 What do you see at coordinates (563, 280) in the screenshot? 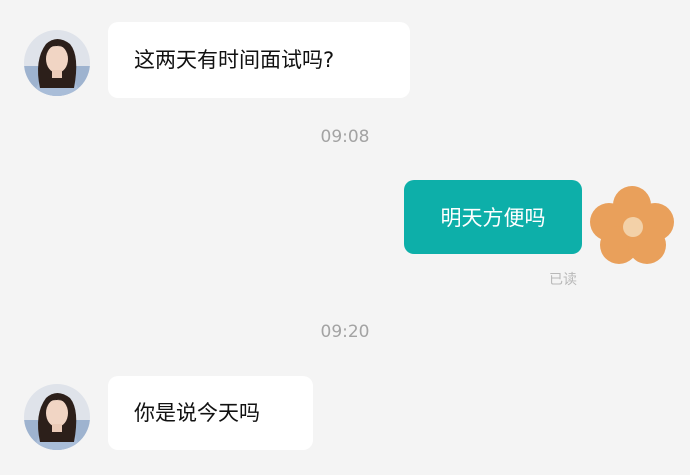
I see `read-status: 已读` at bounding box center [563, 280].